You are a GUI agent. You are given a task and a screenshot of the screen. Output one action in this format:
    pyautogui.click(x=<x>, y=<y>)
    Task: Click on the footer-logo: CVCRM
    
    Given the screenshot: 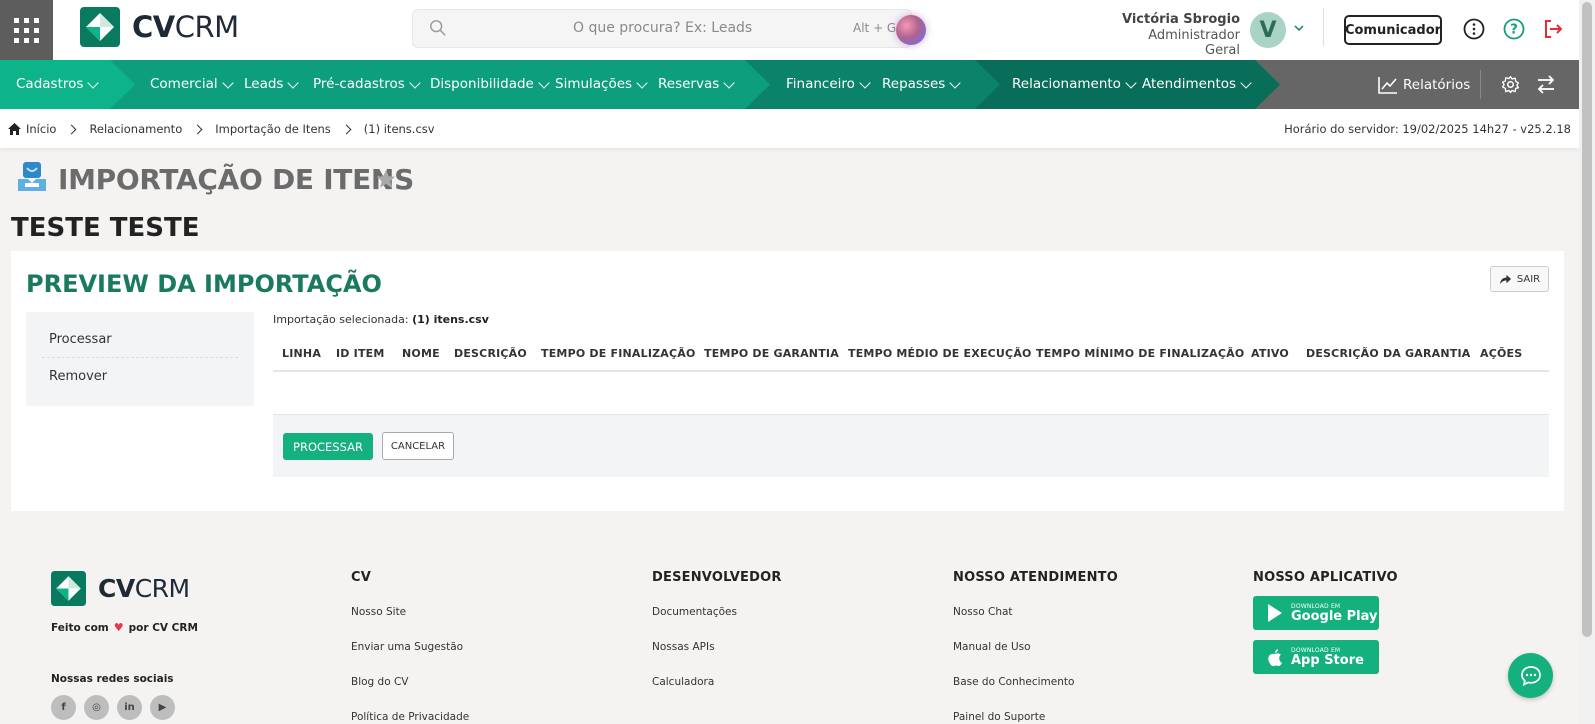 What is the action you would take?
    pyautogui.click(x=120, y=588)
    